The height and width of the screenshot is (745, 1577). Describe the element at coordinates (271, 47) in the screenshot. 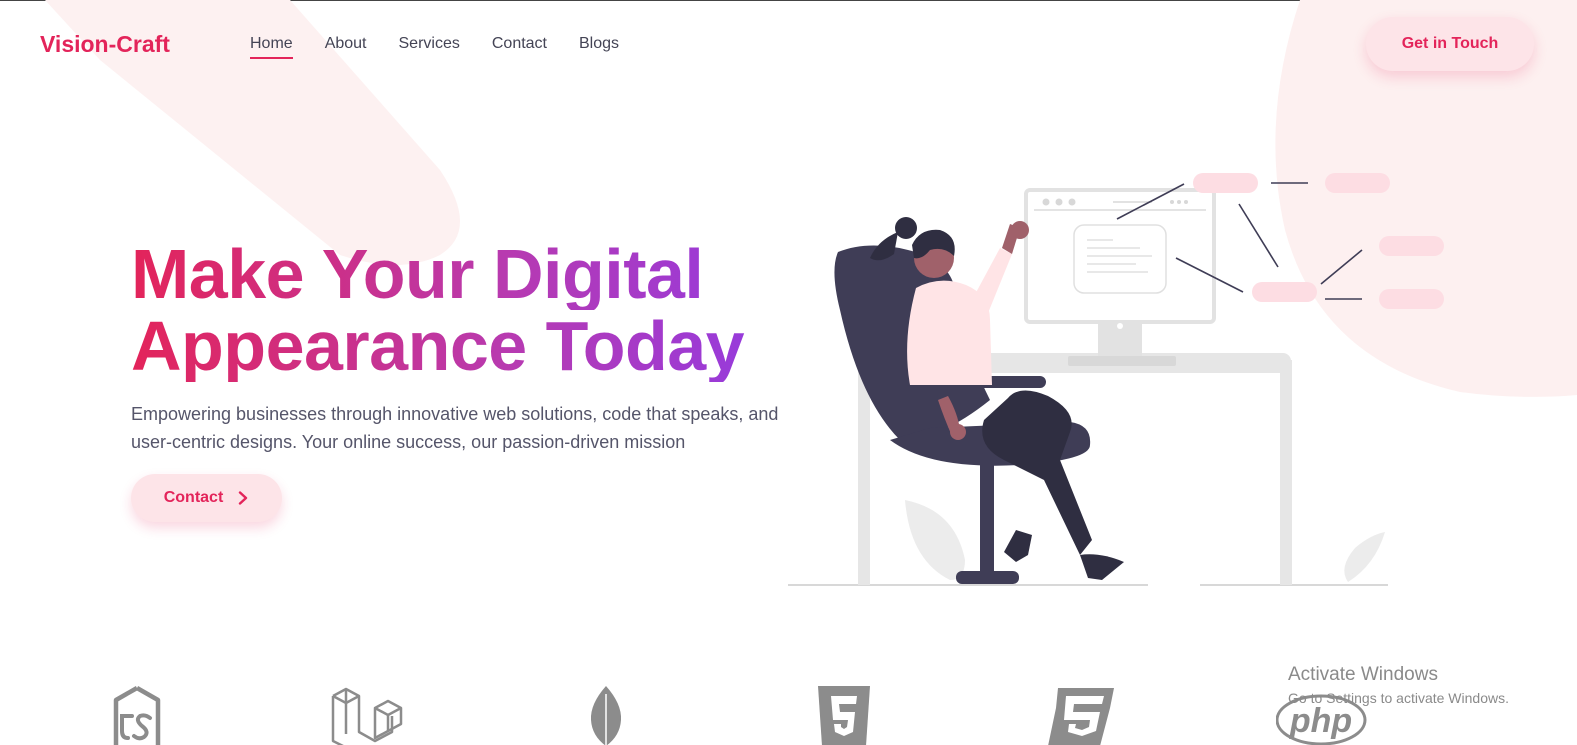

I see `nav-link-home: Home` at that location.